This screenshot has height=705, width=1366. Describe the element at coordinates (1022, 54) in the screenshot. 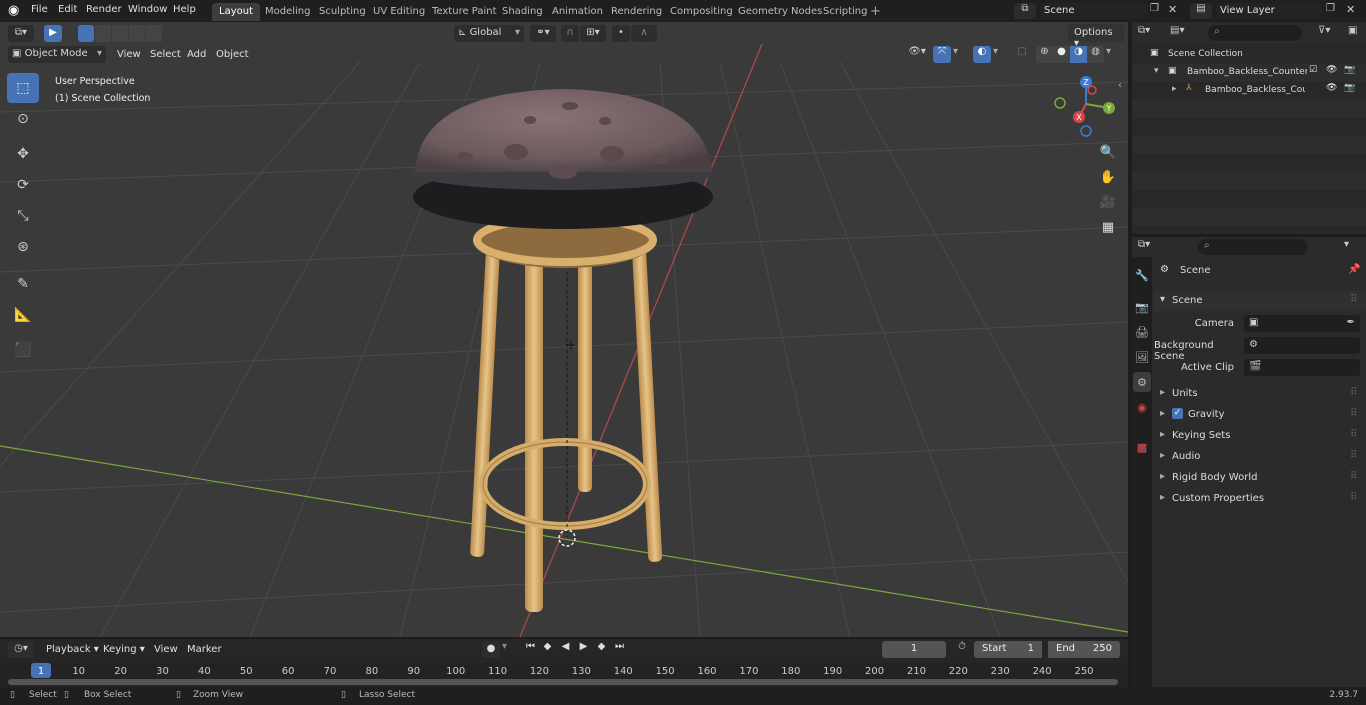

I see `xray-toggle-icon: ▢` at that location.